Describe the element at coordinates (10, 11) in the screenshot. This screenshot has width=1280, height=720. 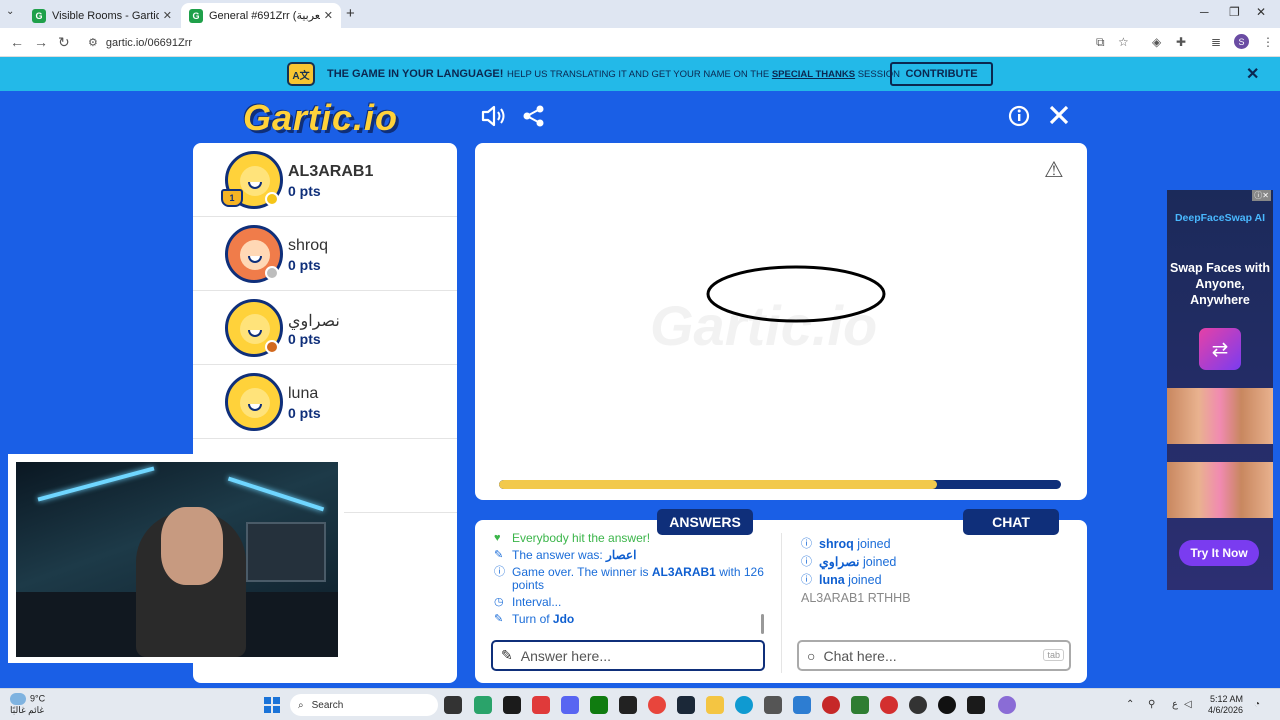
I see `tab-search-menu-icon: ⌄` at that location.